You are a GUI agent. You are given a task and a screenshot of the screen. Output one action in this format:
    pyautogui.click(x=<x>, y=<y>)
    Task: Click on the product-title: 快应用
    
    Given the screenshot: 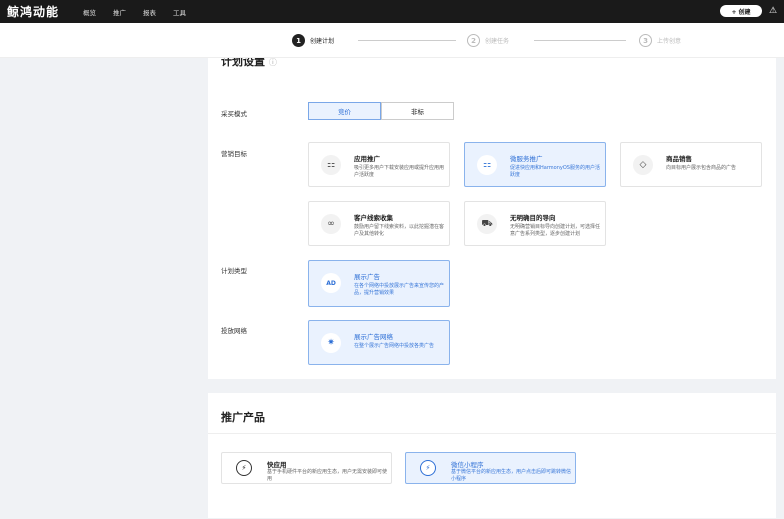 What is the action you would take?
    pyautogui.click(x=277, y=465)
    